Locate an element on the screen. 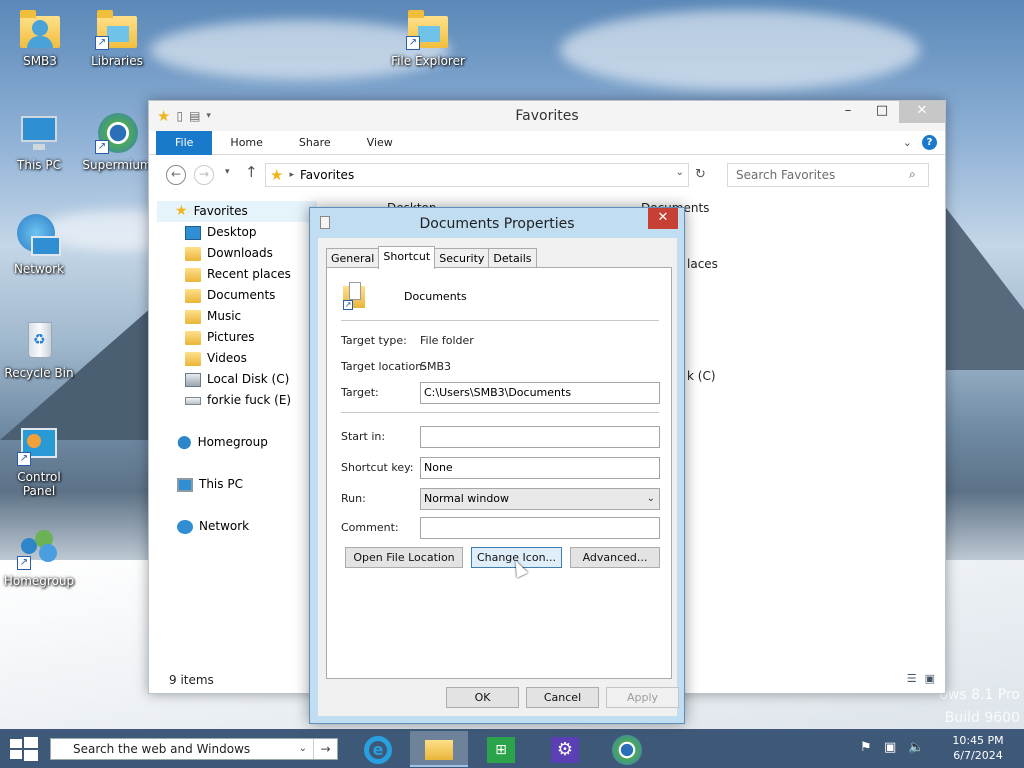 The width and height of the screenshot is (1024, 768). store-icon: ⊞ is located at coordinates (501, 750).